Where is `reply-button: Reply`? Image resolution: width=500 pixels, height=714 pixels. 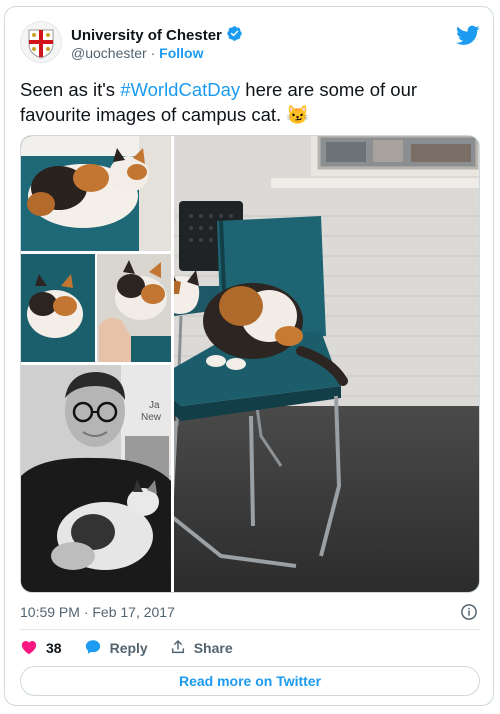 reply-button: Reply is located at coordinates (116, 648).